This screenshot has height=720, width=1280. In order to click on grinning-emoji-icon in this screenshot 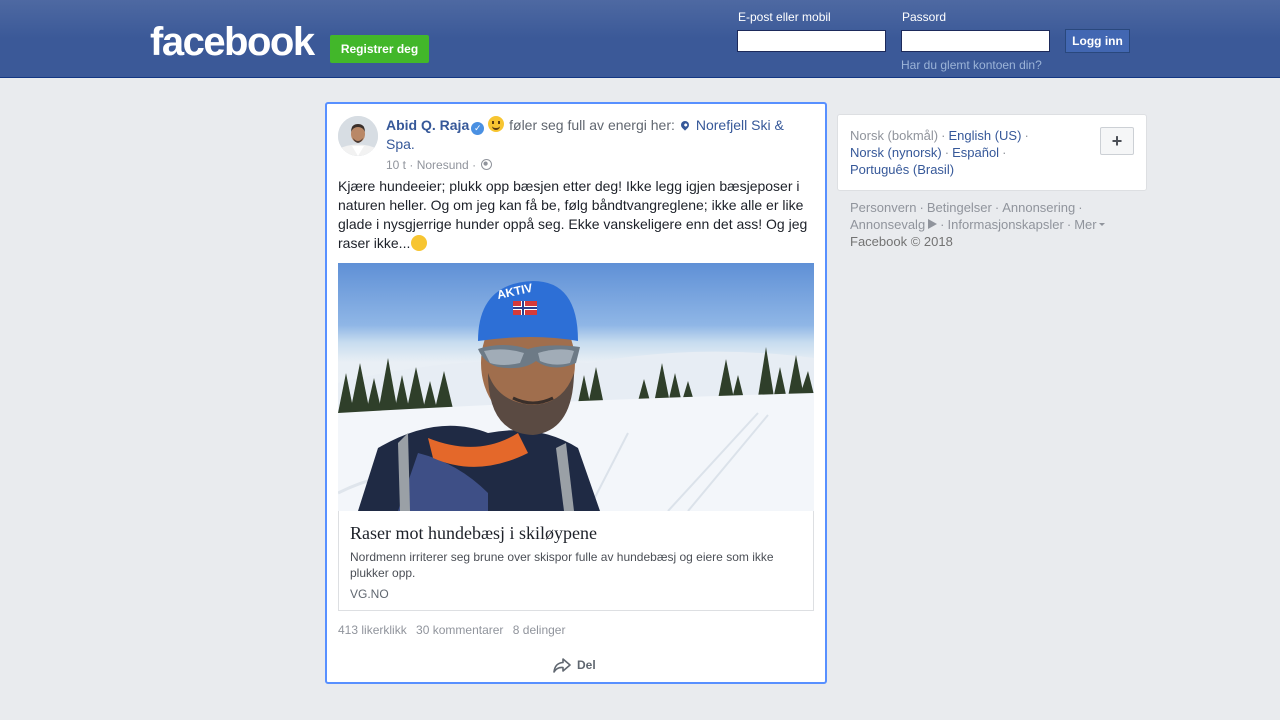, I will do `click(419, 243)`.